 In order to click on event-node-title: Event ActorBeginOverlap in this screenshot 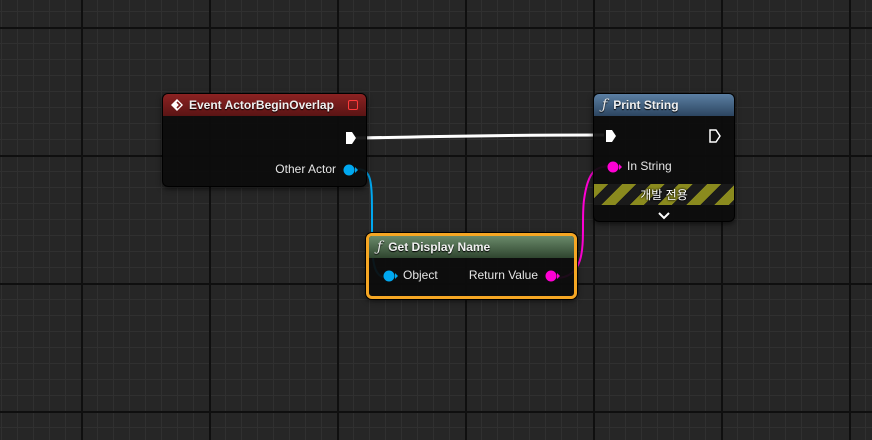, I will do `click(261, 105)`.